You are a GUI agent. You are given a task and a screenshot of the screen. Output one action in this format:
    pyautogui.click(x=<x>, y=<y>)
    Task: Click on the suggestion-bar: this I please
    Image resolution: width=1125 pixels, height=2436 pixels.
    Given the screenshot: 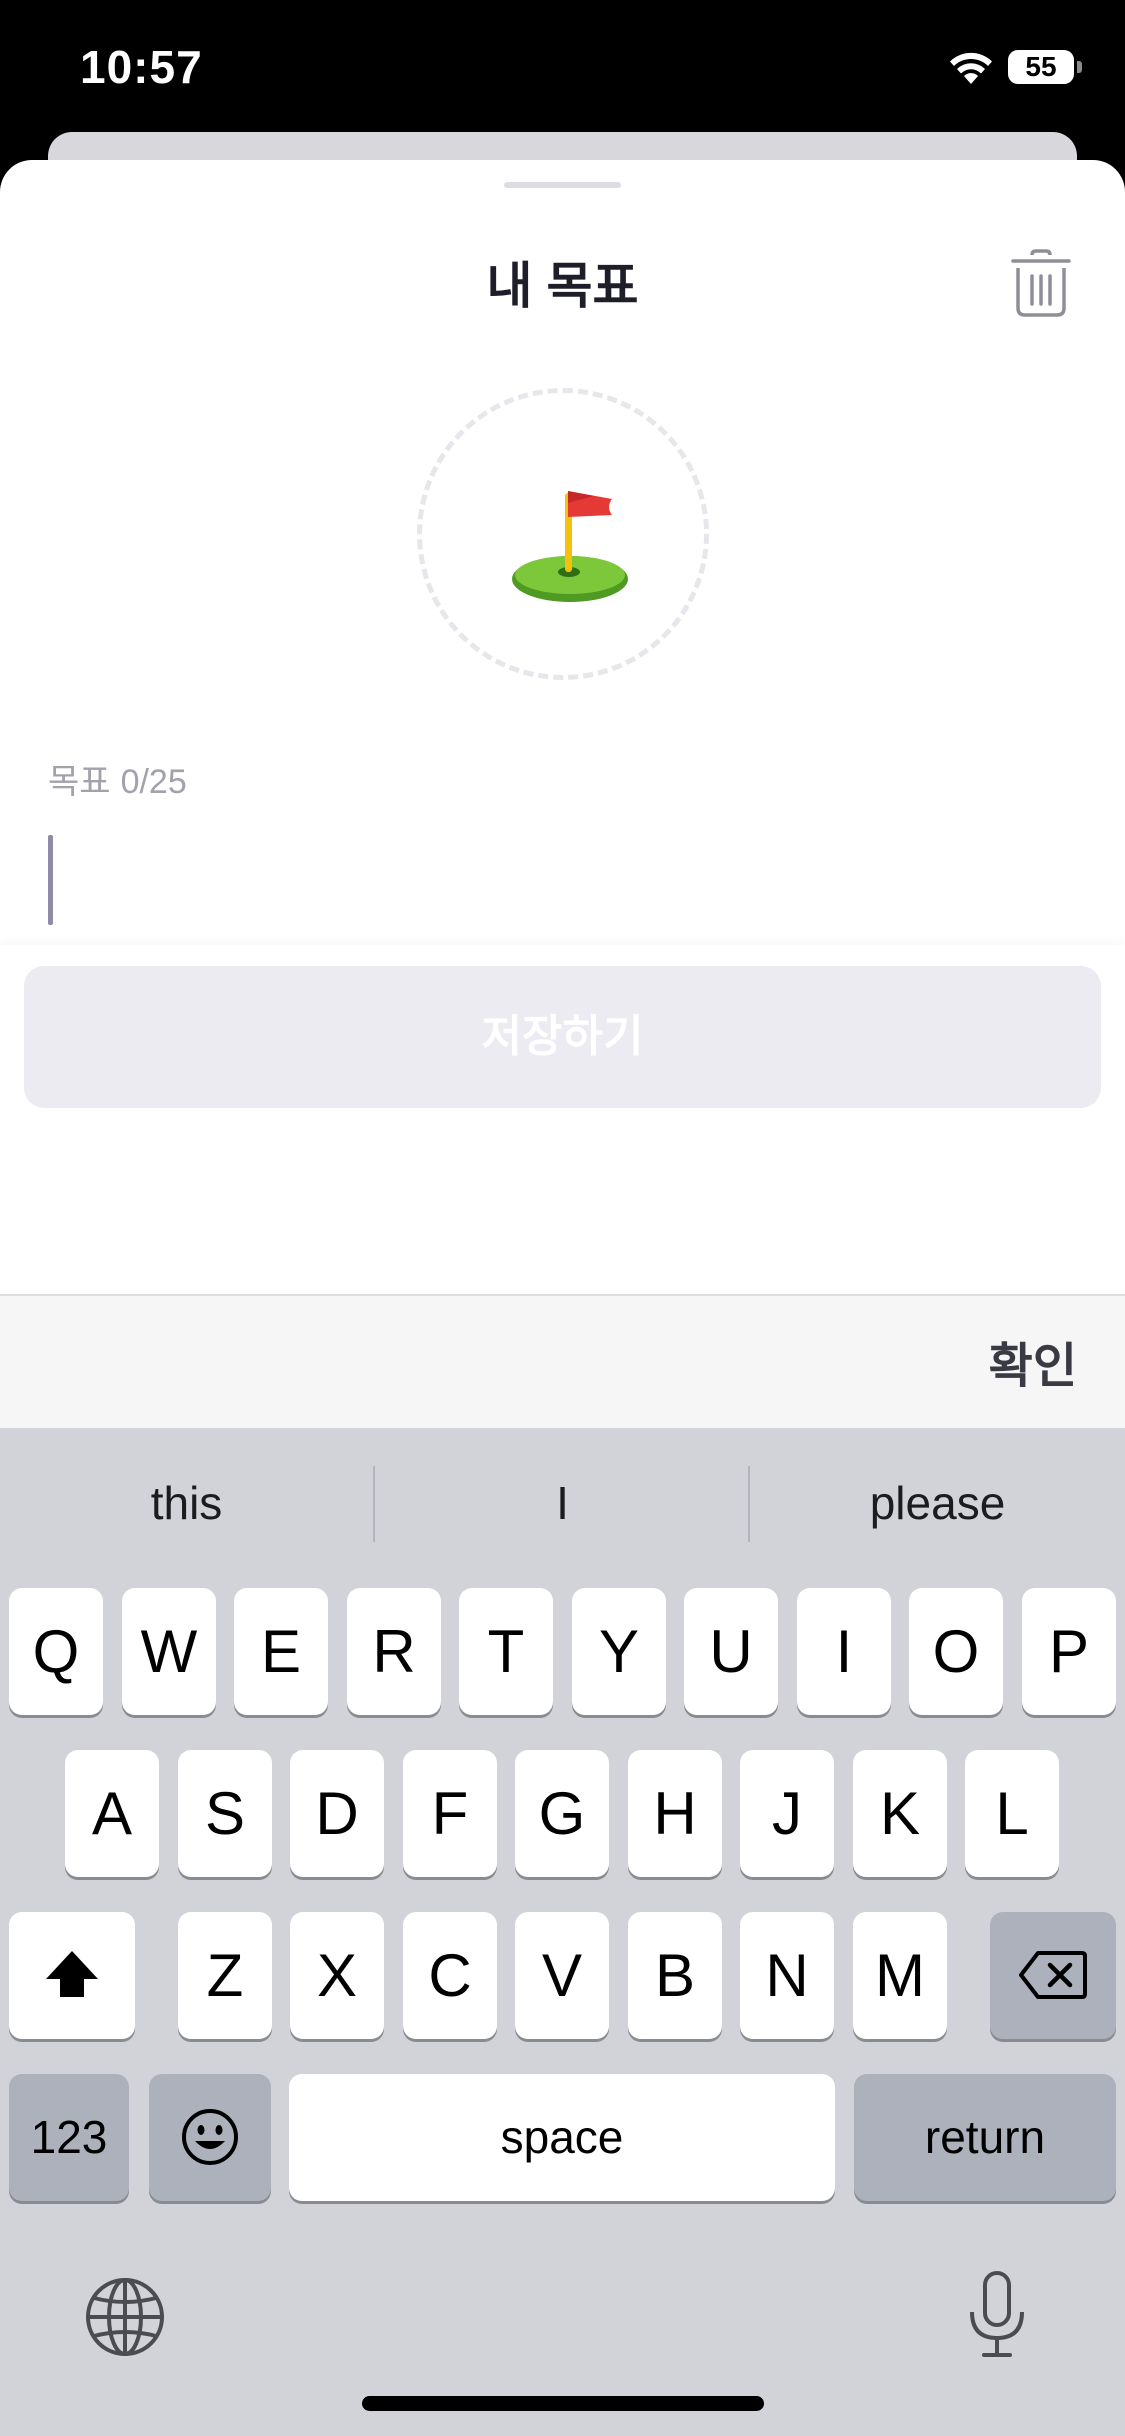 What is the action you would take?
    pyautogui.click(x=562, y=1503)
    